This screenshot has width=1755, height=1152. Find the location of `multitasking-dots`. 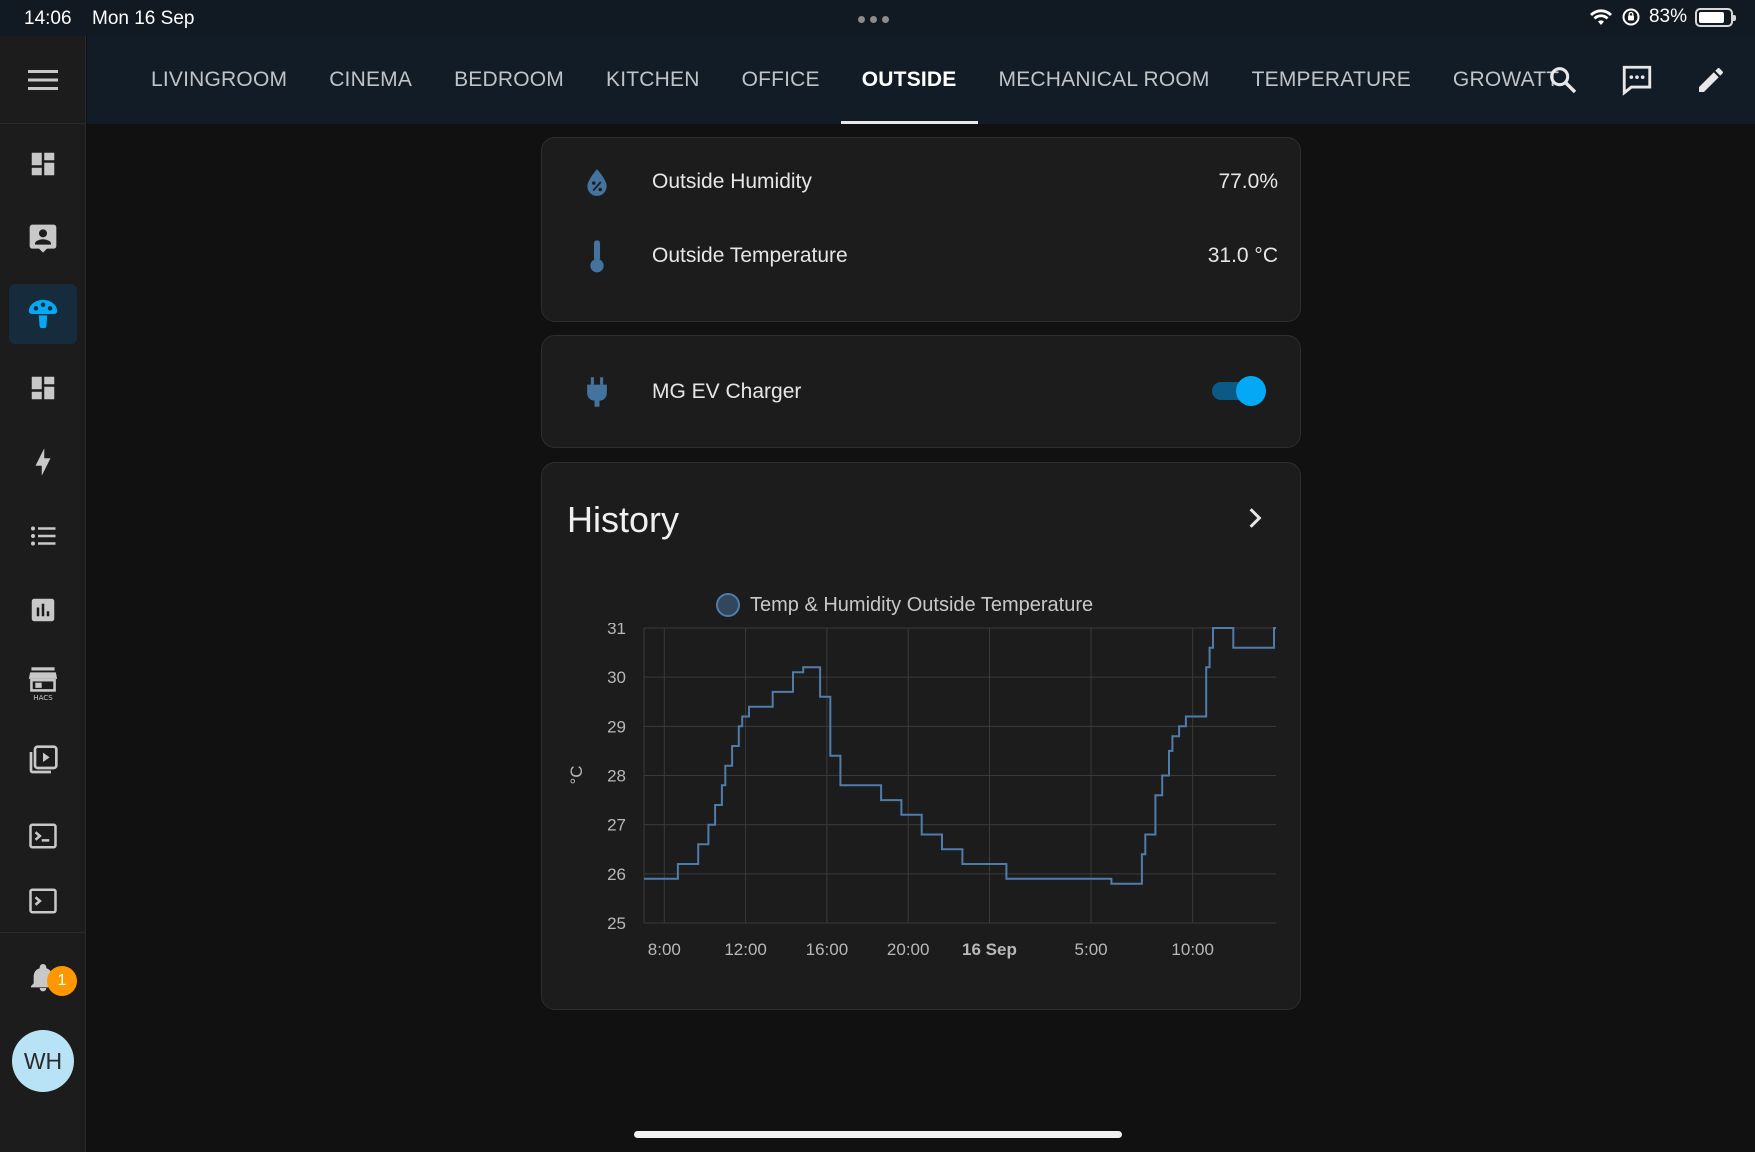

multitasking-dots is located at coordinates (873, 19).